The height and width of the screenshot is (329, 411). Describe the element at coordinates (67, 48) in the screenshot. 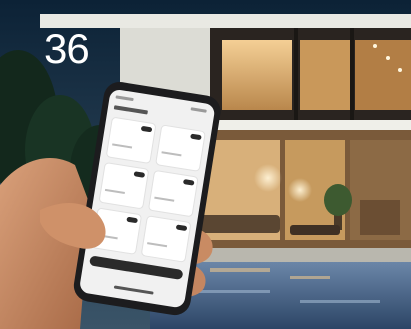

I see `page-number: 36` at that location.